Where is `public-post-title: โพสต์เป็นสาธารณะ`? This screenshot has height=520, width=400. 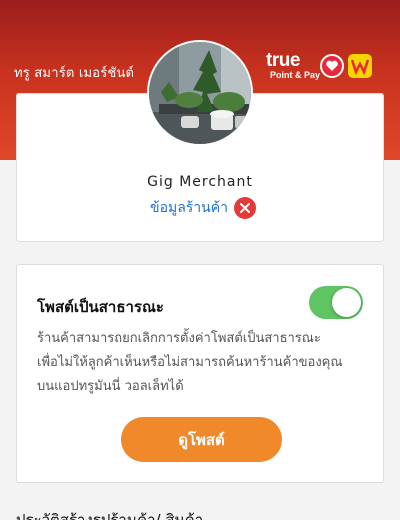
public-post-title: โพสต์เป็นสาธารณะ is located at coordinates (100, 307).